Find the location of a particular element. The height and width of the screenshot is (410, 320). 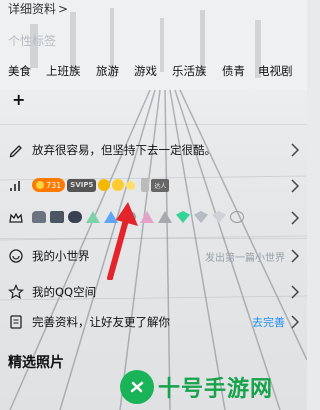

phone-badge-icon is located at coordinates (145, 185).